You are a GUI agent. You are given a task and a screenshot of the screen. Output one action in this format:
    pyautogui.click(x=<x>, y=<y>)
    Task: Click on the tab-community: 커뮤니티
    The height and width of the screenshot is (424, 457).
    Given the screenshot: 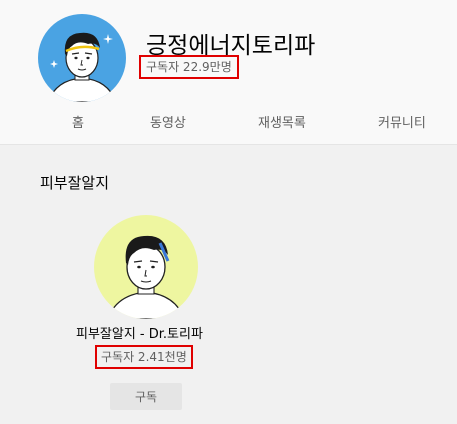 What is the action you would take?
    pyautogui.click(x=402, y=121)
    